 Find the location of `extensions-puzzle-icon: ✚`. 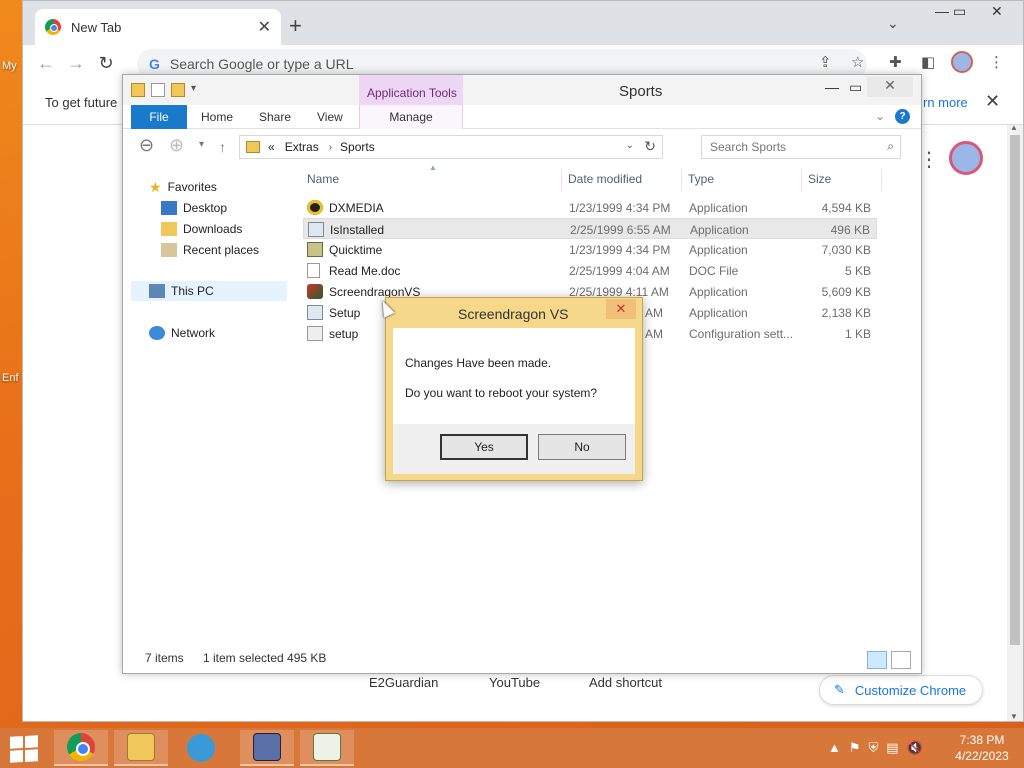

extensions-puzzle-icon: ✚ is located at coordinates (895, 62).